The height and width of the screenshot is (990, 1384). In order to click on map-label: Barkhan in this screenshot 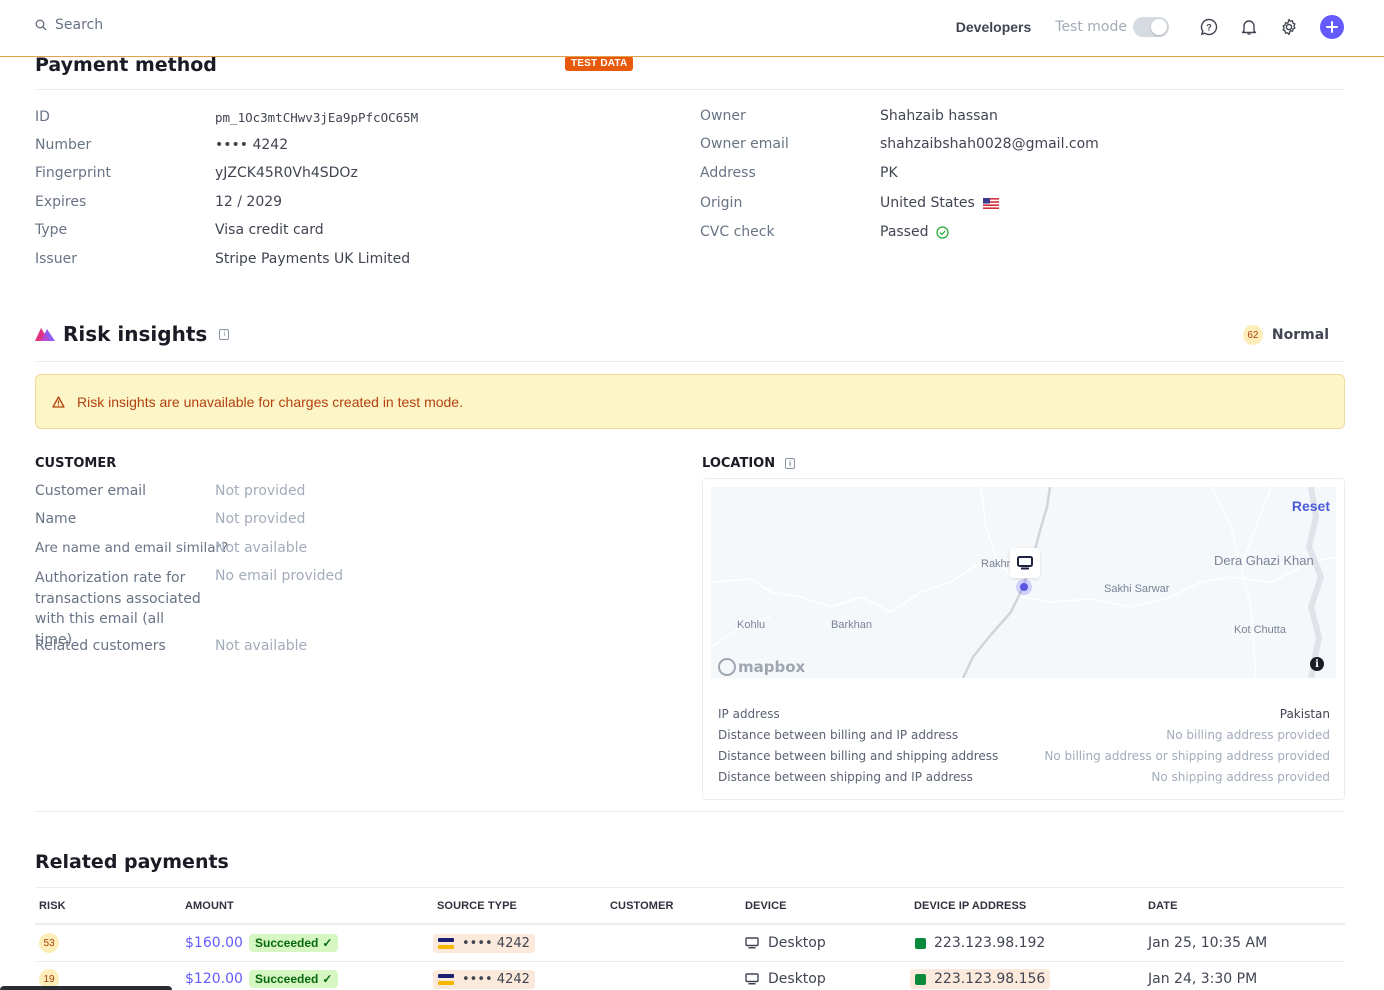, I will do `click(851, 625)`.